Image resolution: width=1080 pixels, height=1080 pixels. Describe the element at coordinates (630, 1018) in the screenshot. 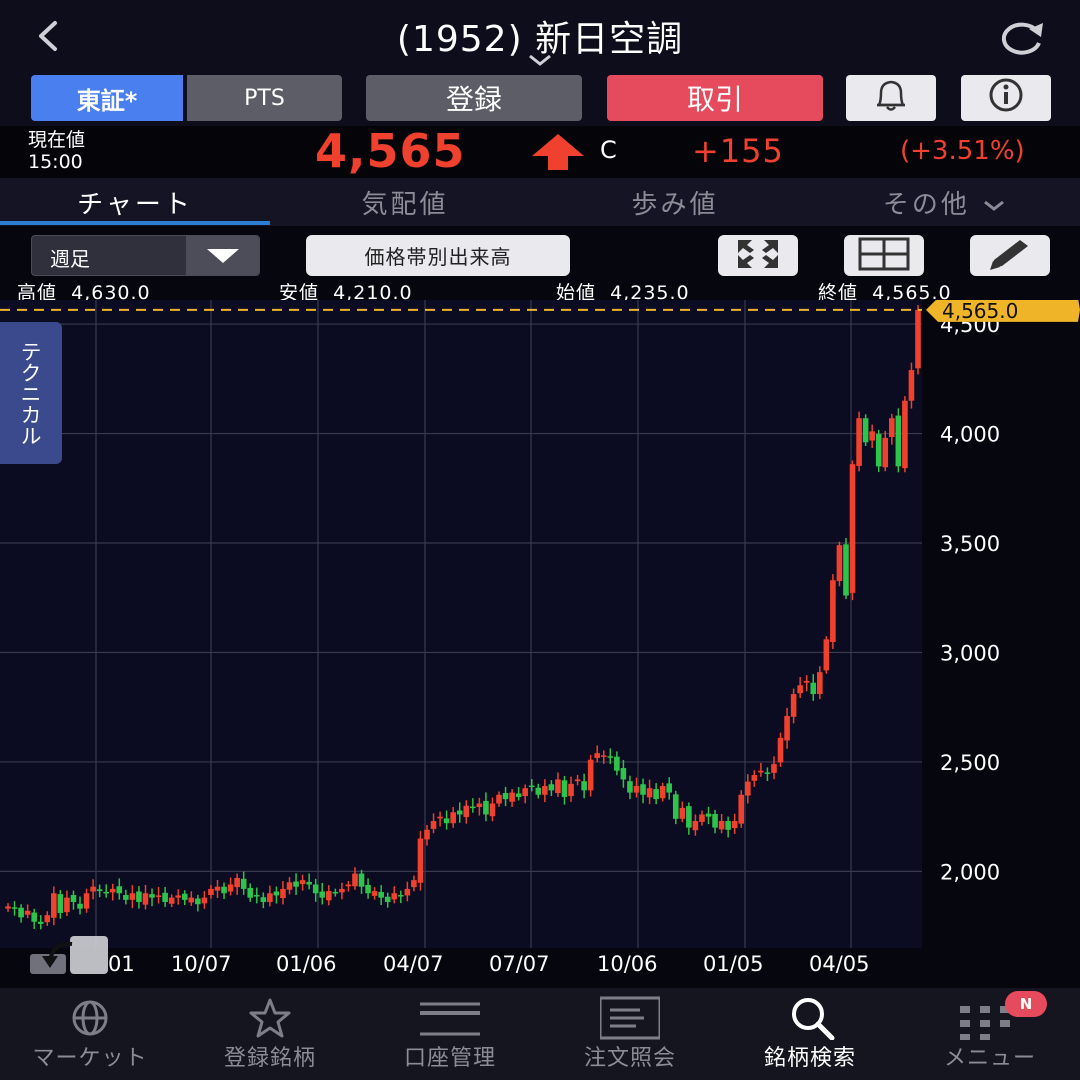

I see `document-icon` at that location.